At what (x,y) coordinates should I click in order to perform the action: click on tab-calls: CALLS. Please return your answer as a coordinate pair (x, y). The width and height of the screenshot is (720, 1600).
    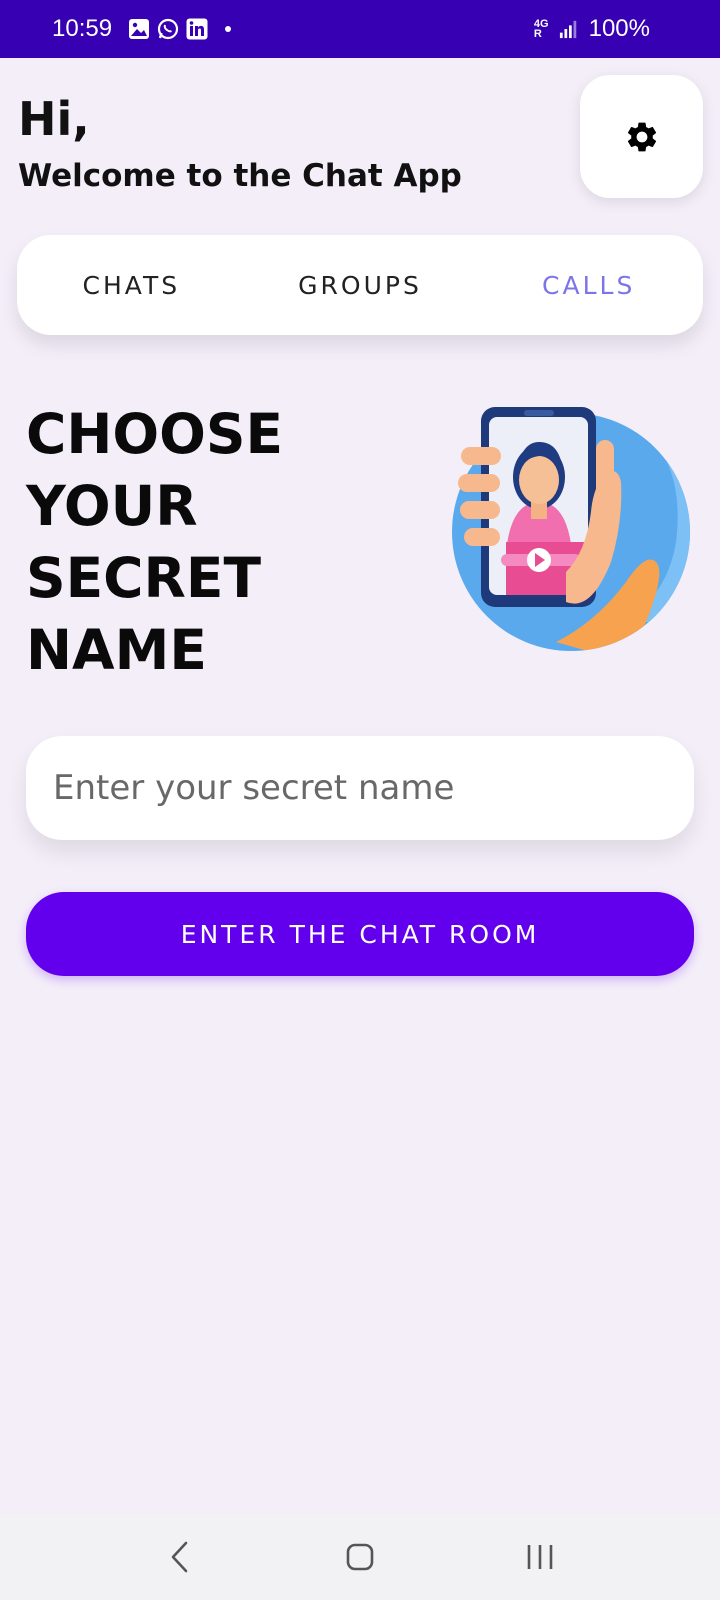
    Looking at the image, I should click on (588, 285).